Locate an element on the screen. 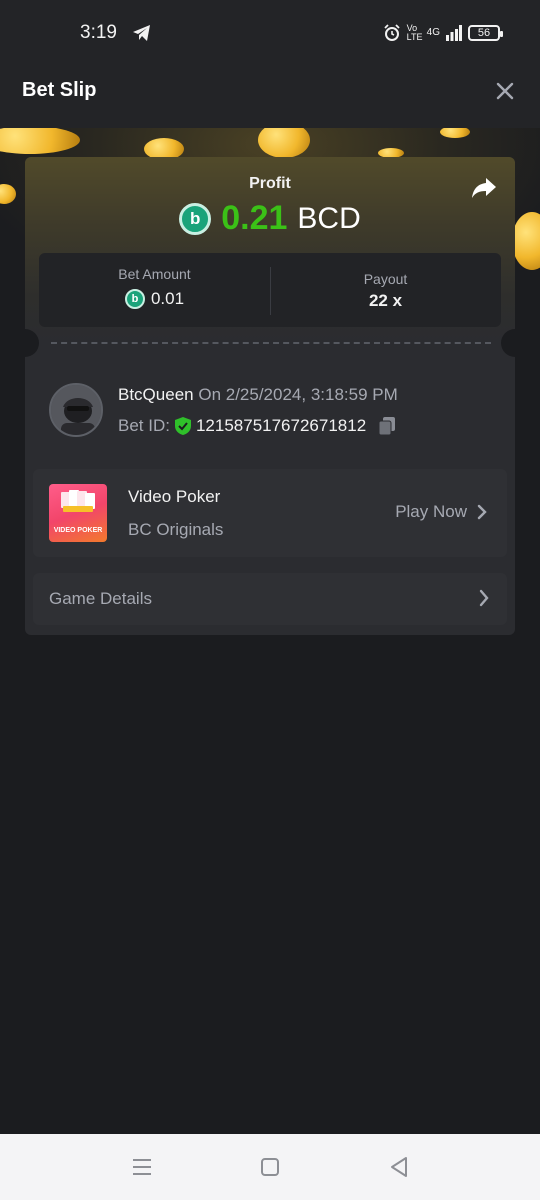 This screenshot has height=1200, width=540. game-details-row: Game Details is located at coordinates (270, 599).